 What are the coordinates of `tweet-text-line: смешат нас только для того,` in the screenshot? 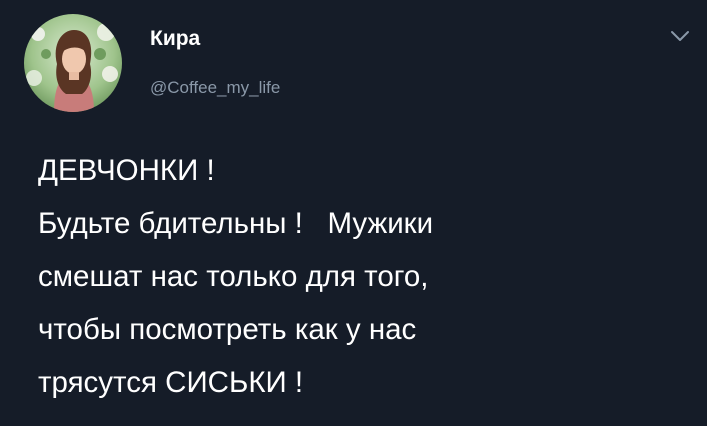 It's located at (233, 276).